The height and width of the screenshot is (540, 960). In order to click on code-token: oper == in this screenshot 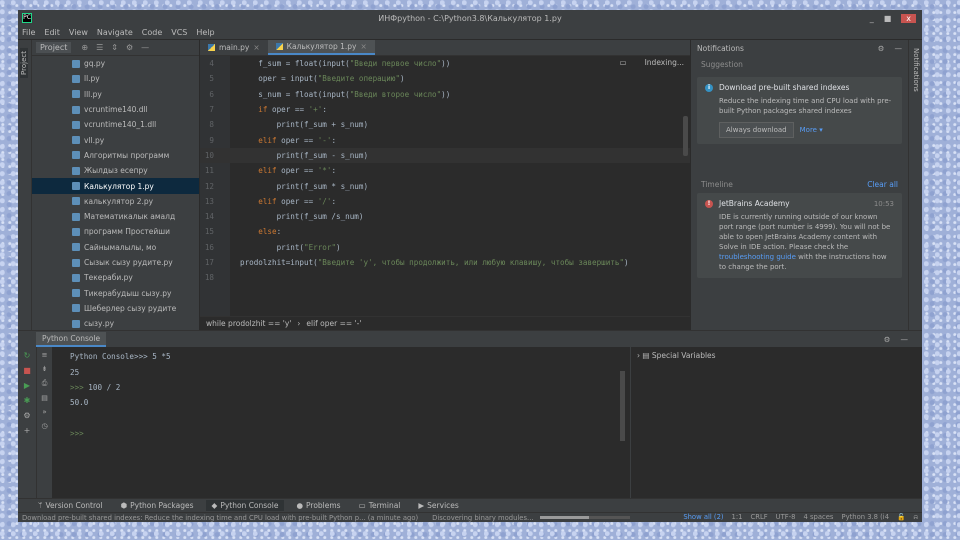, I will do `click(299, 140)`.